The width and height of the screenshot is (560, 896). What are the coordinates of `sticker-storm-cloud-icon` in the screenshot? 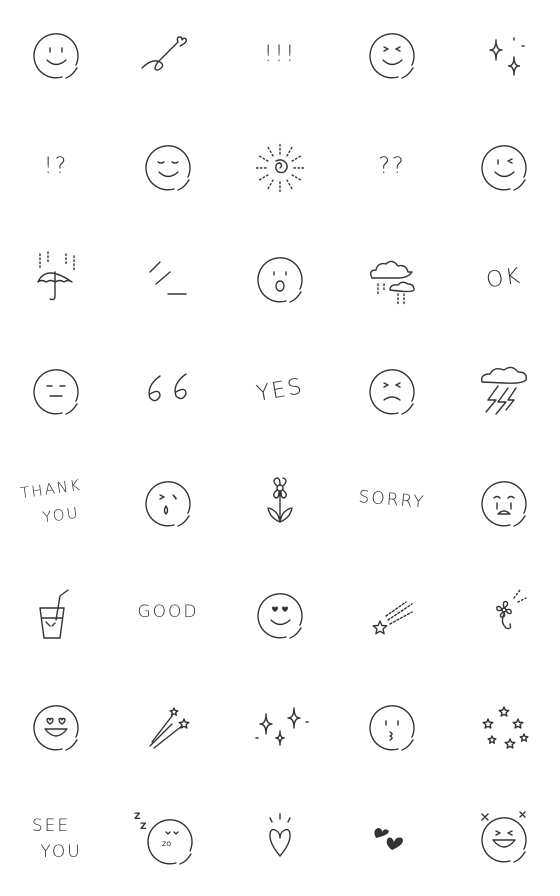 It's located at (504, 392).